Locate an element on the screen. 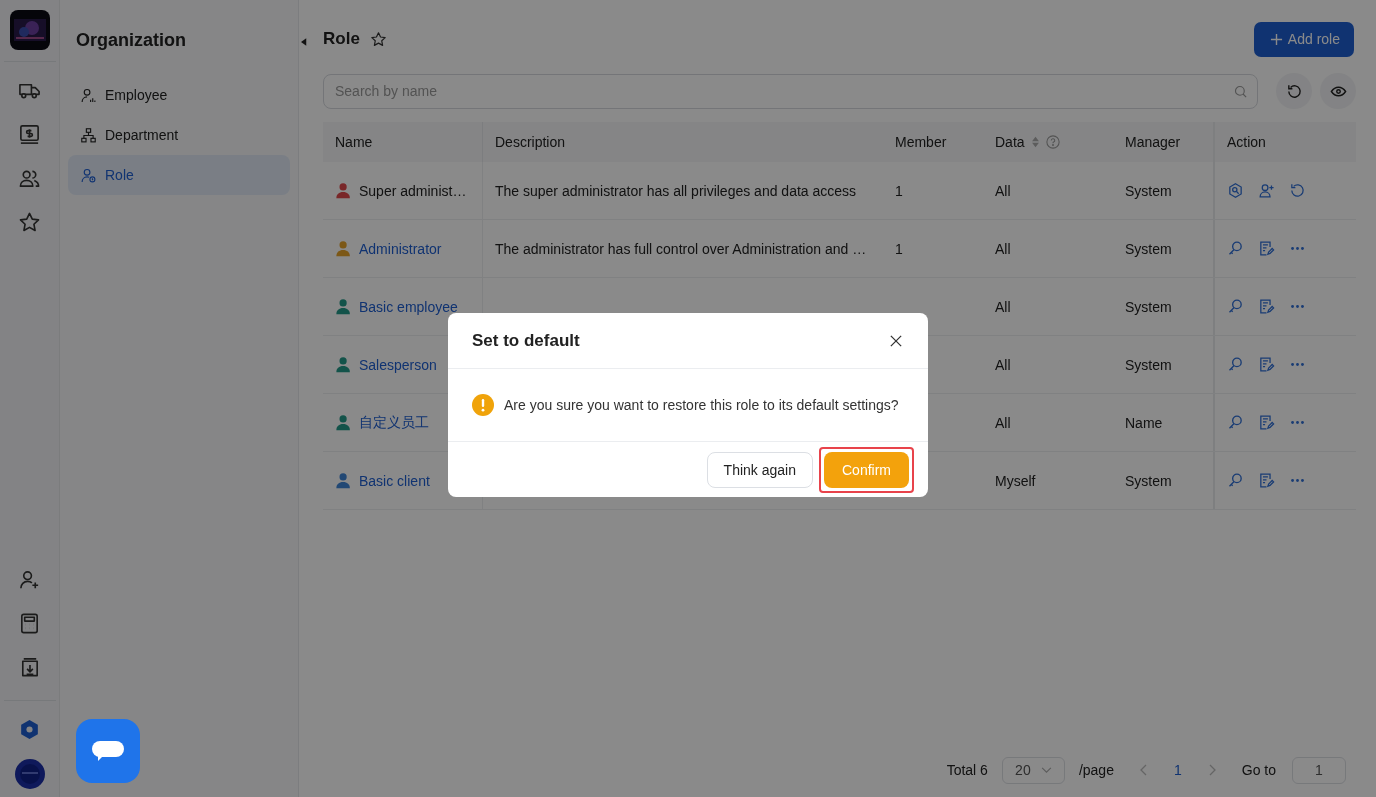  role-name: Administrator is located at coordinates (400, 248).